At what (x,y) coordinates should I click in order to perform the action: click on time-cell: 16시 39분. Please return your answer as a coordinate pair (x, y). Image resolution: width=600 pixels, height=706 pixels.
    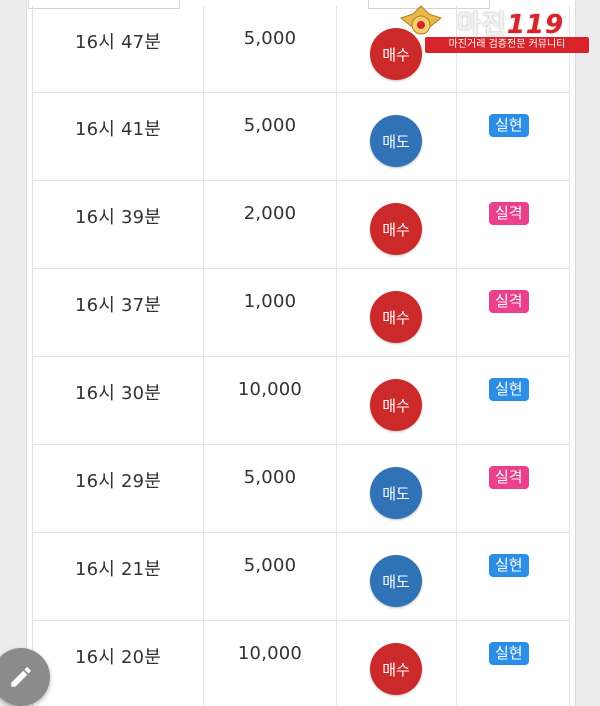
    Looking at the image, I should click on (118, 224).